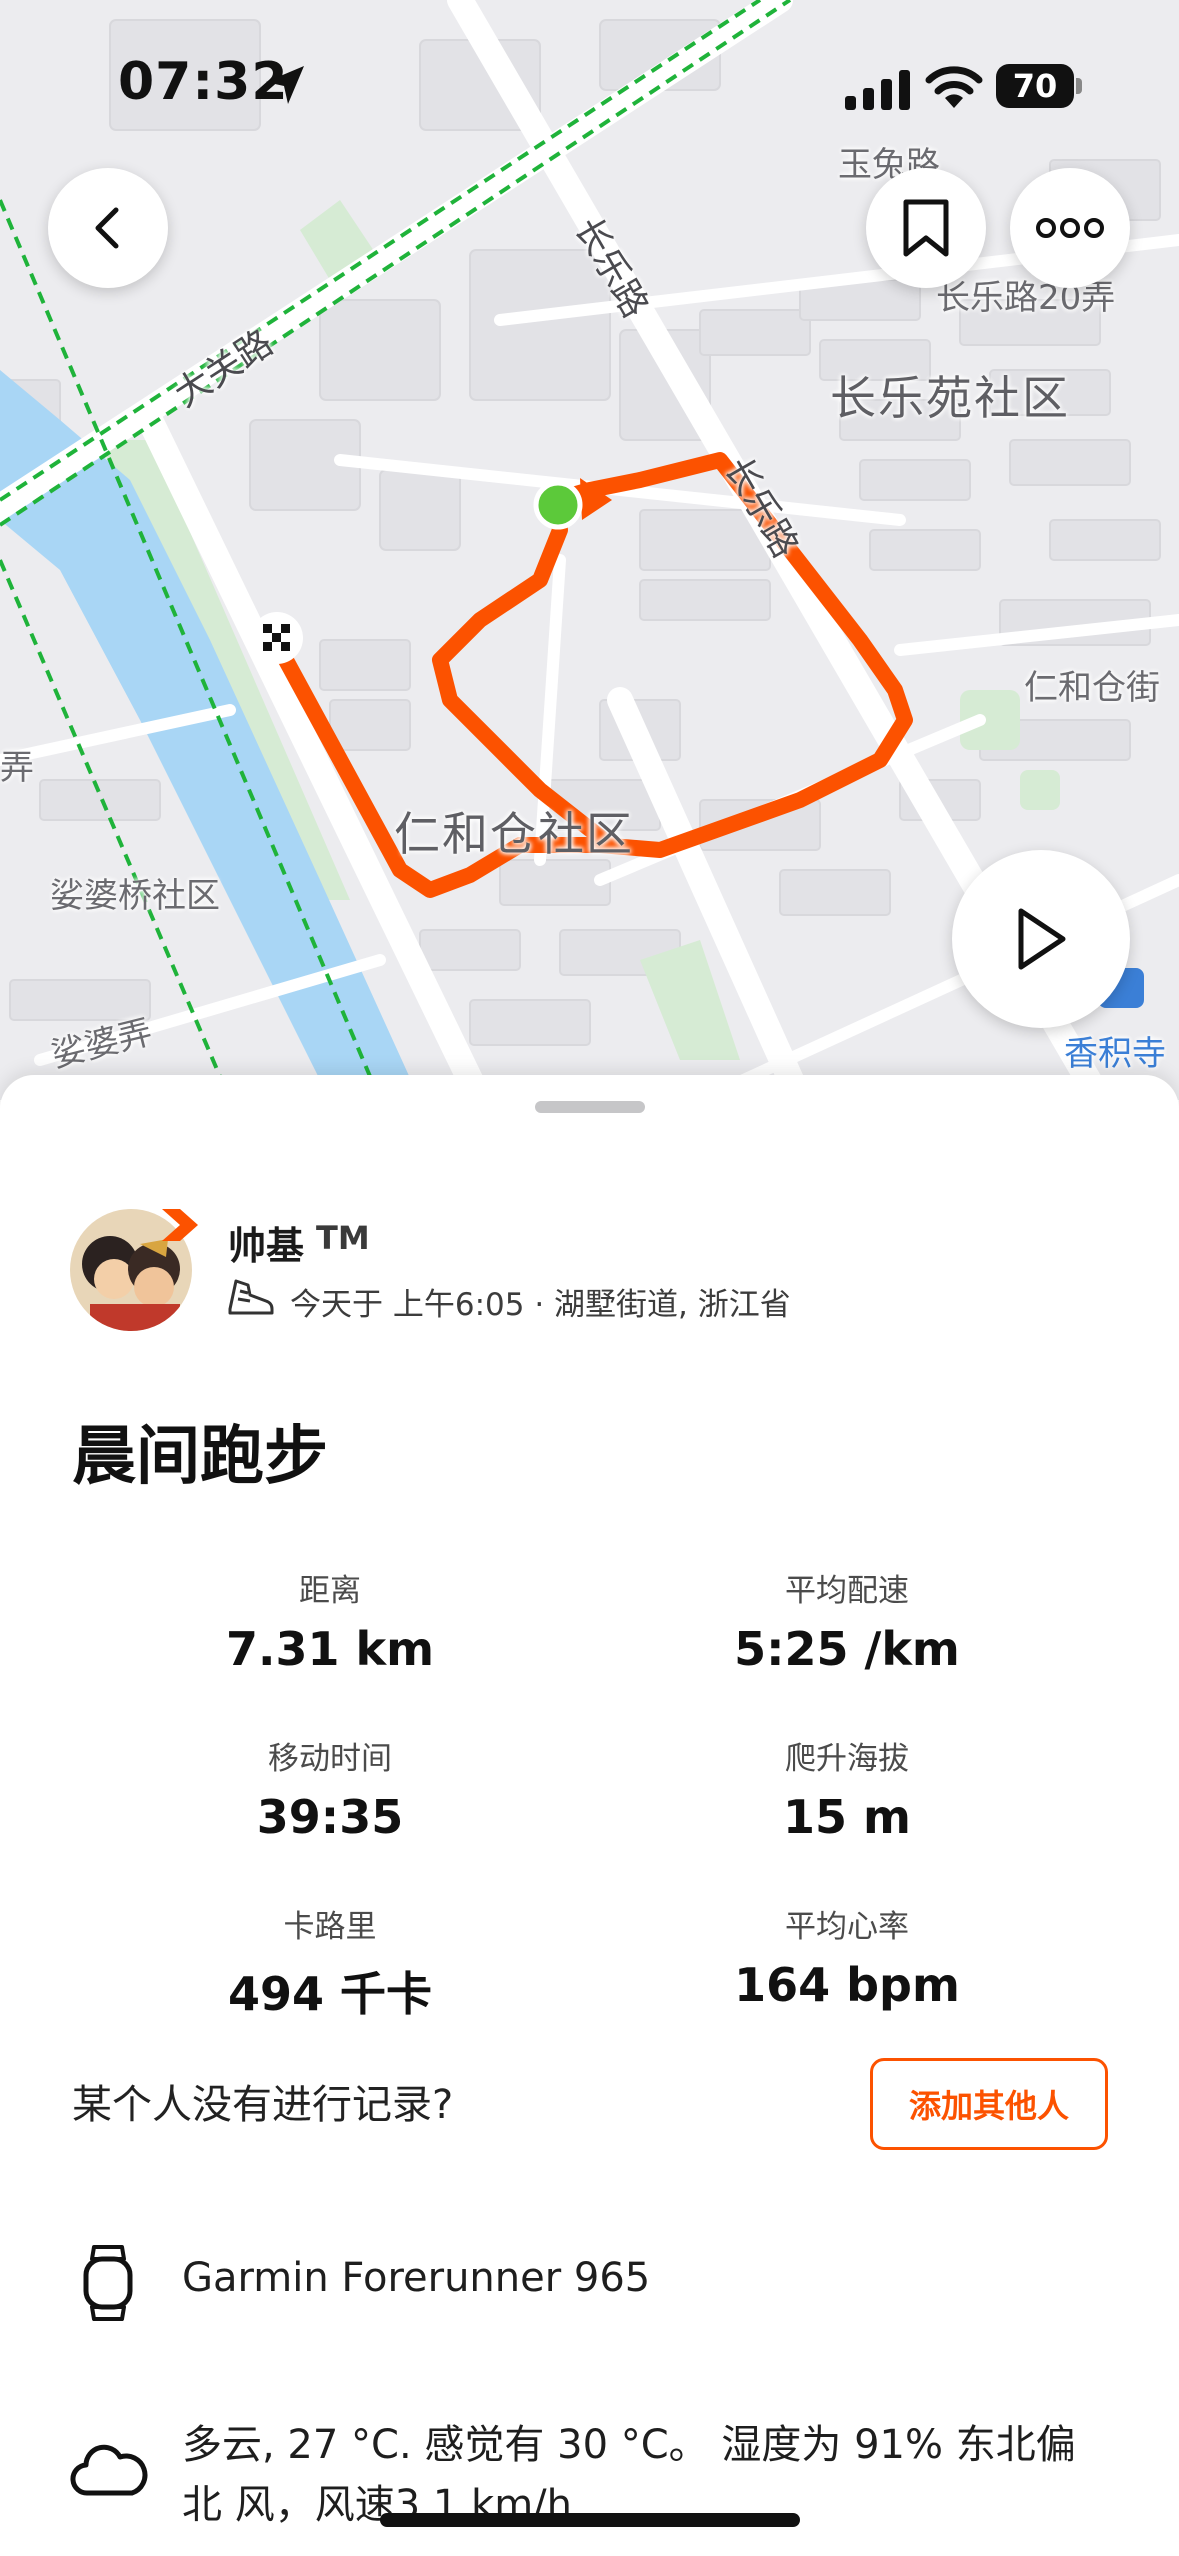  I want to click on finish-marker, so click(277, 638).